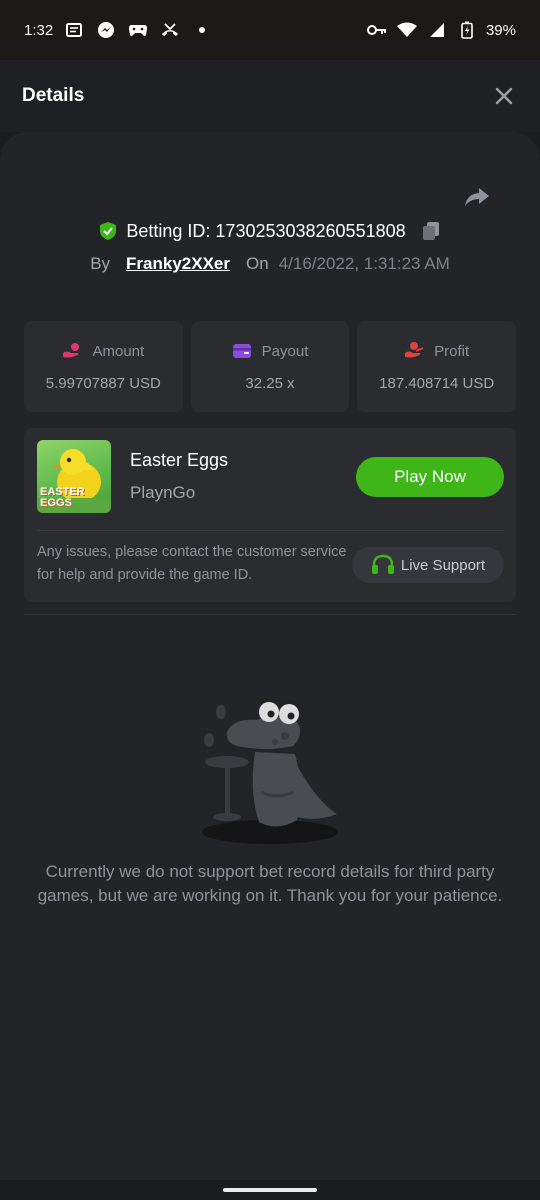 This screenshot has width=540, height=1200. Describe the element at coordinates (71, 350) in the screenshot. I see `coins-hand-icon` at that location.